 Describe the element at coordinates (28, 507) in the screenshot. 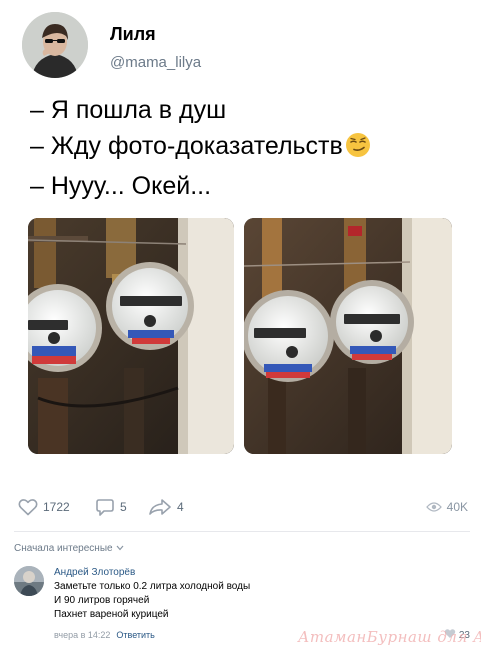

I see `heart-icon` at that location.